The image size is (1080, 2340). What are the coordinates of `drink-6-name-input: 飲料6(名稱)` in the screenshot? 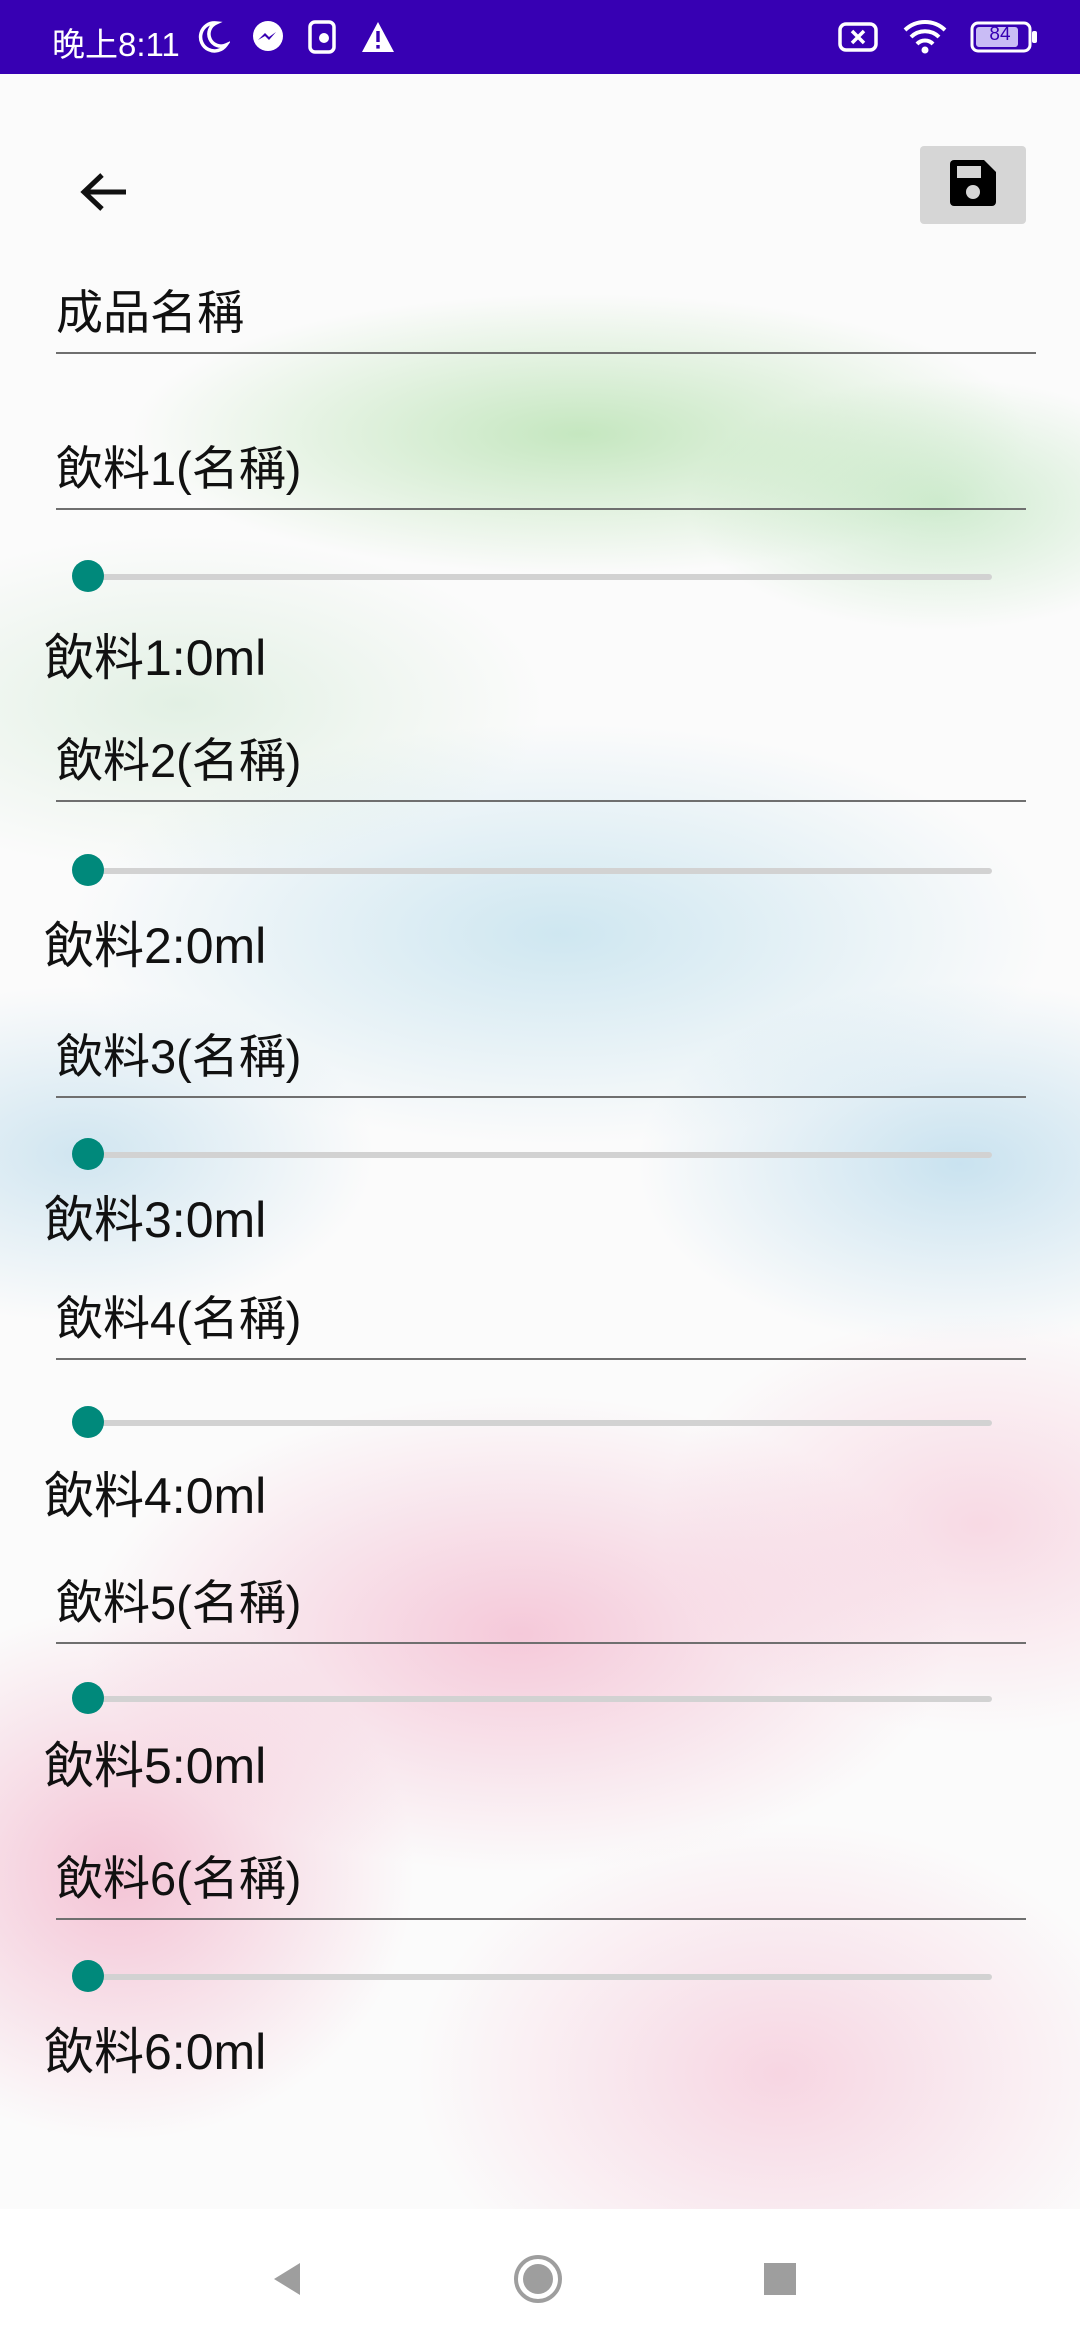 It's located at (541, 1880).